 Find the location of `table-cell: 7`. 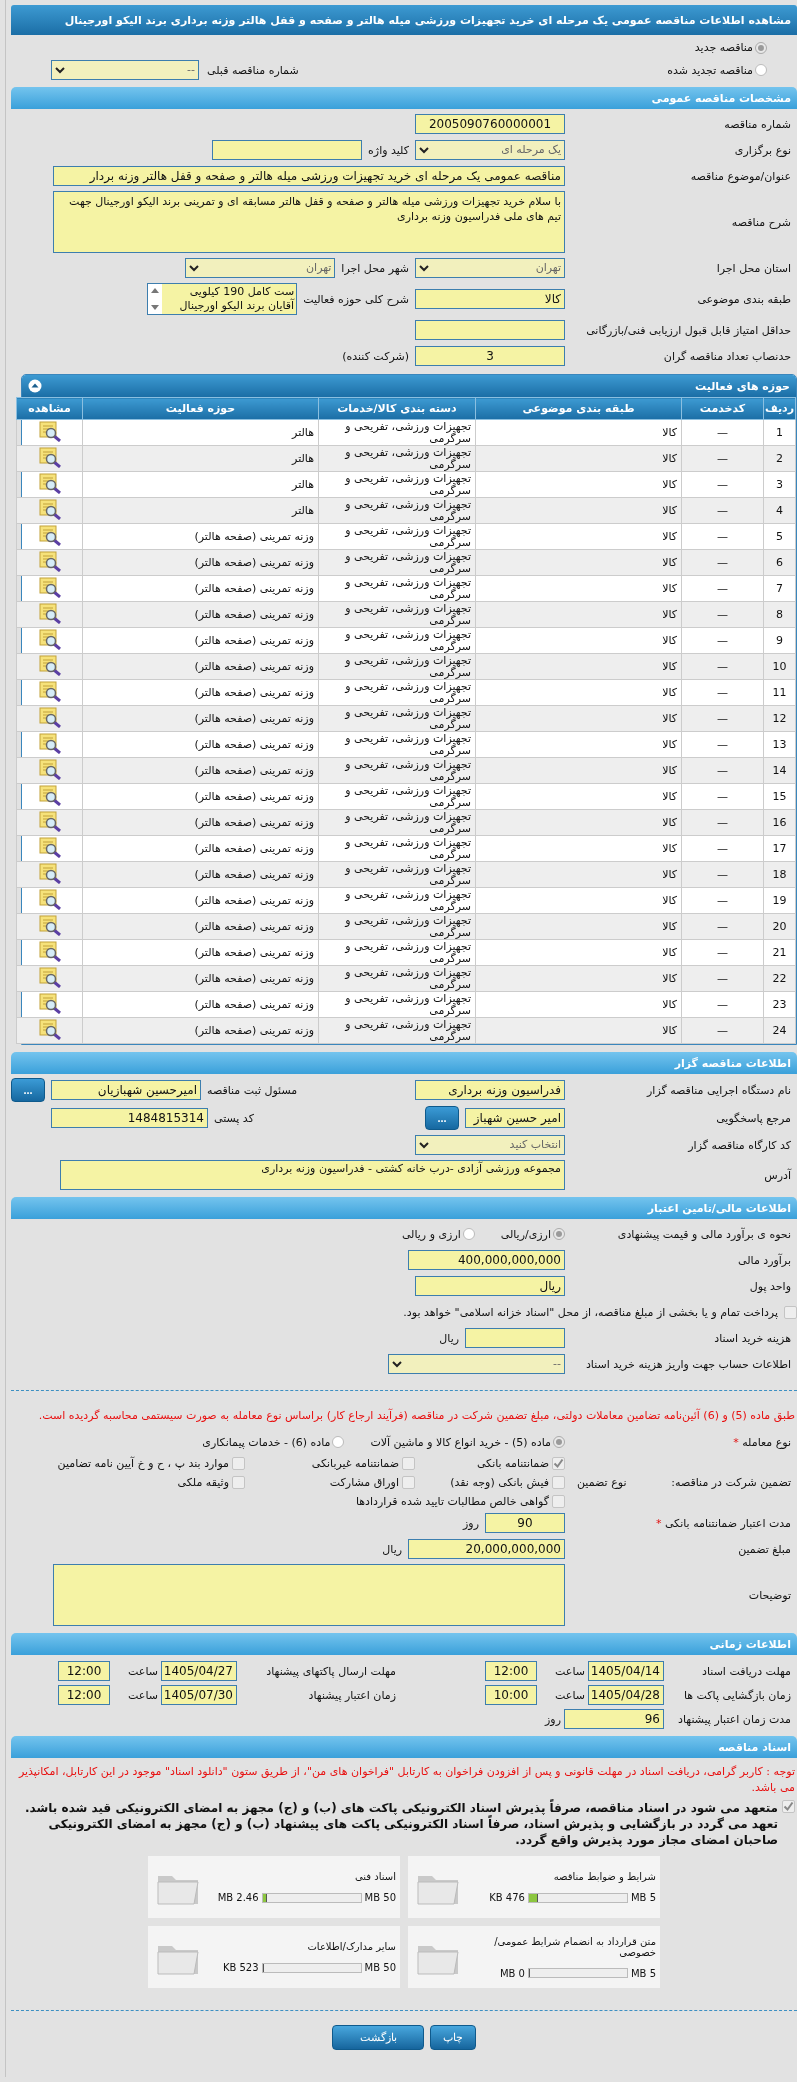

table-cell: 7 is located at coordinates (779, 588).